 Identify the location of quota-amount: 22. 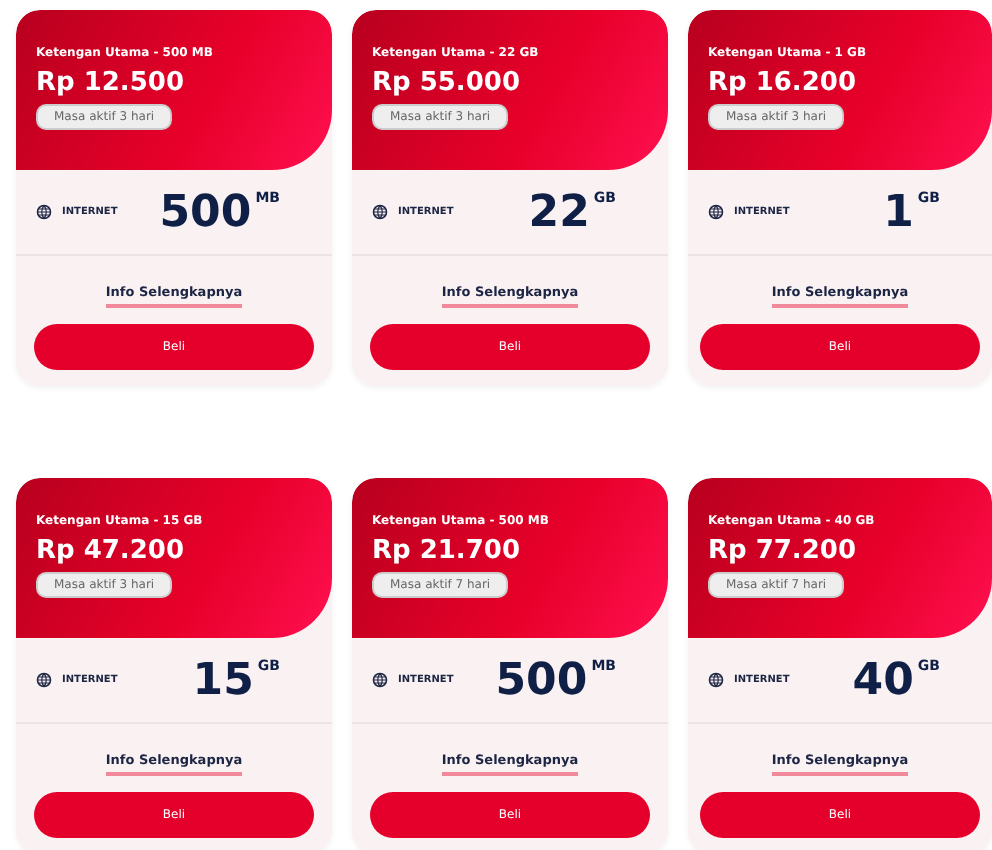
(559, 212).